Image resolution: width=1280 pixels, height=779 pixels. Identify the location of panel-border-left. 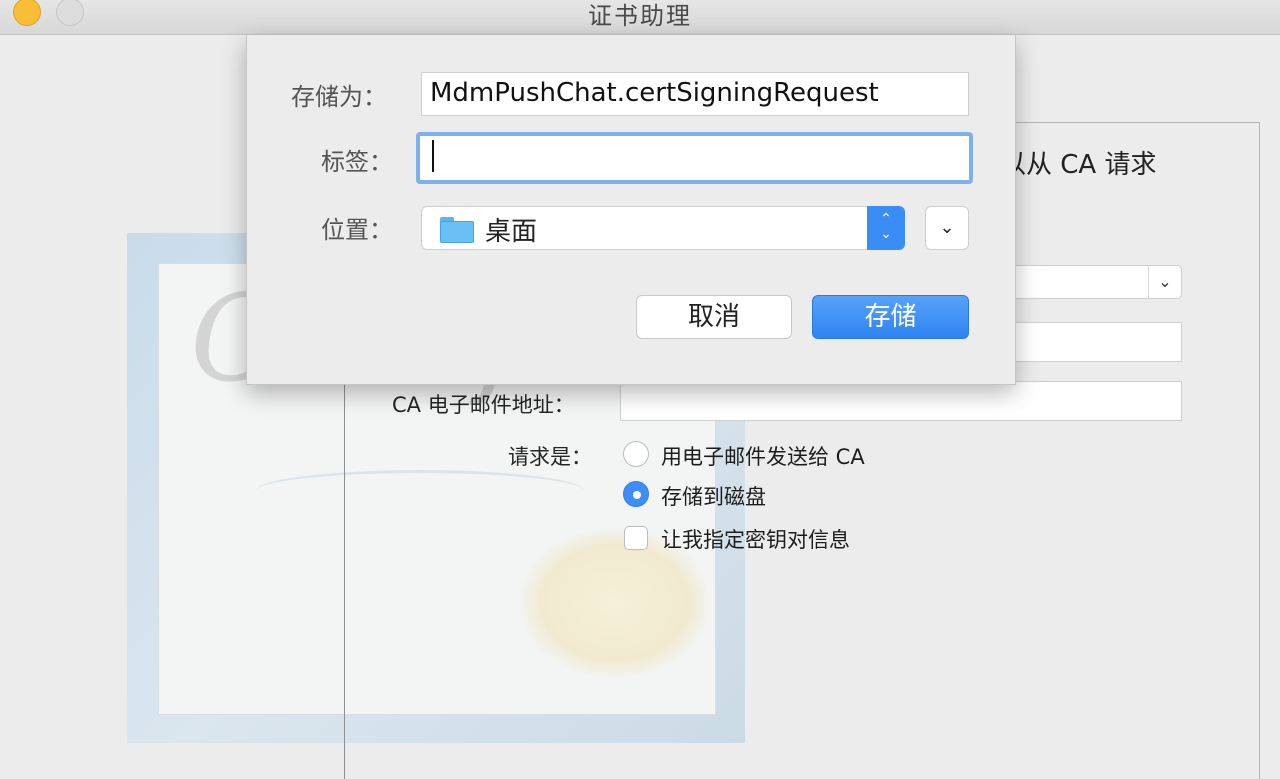
(344, 574).